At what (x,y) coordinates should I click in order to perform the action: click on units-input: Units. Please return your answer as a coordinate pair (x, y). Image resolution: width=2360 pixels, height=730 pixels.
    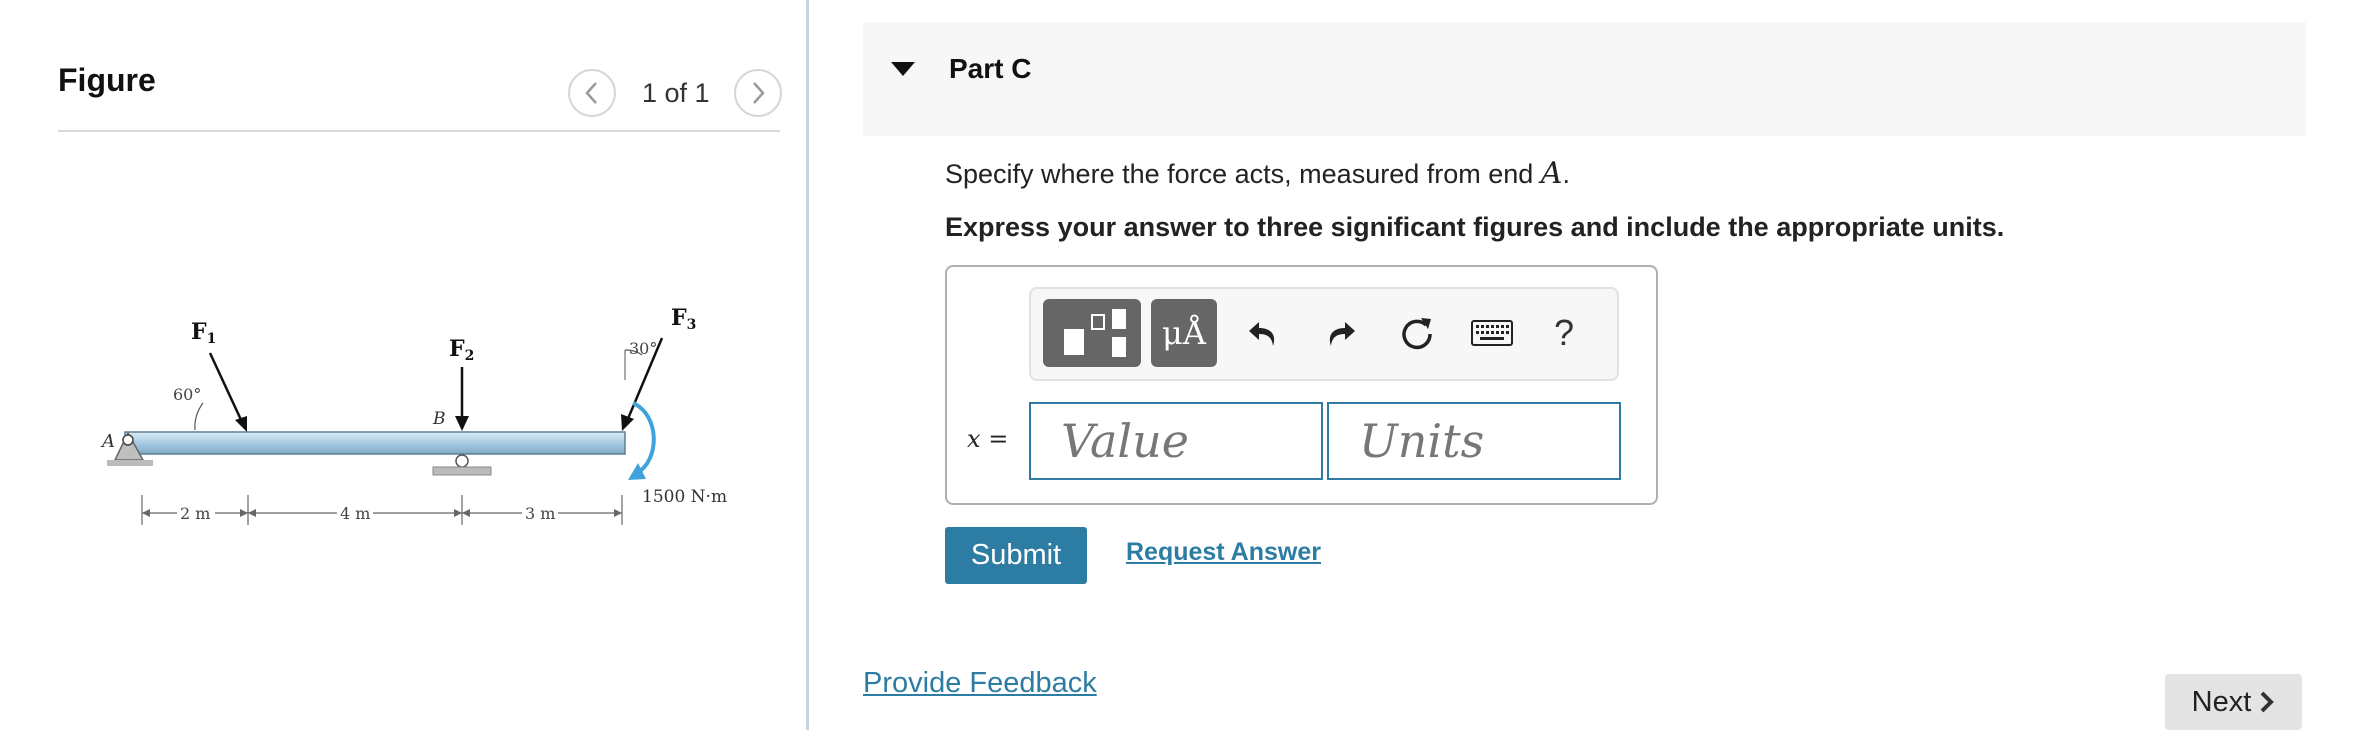
    Looking at the image, I should click on (1474, 441).